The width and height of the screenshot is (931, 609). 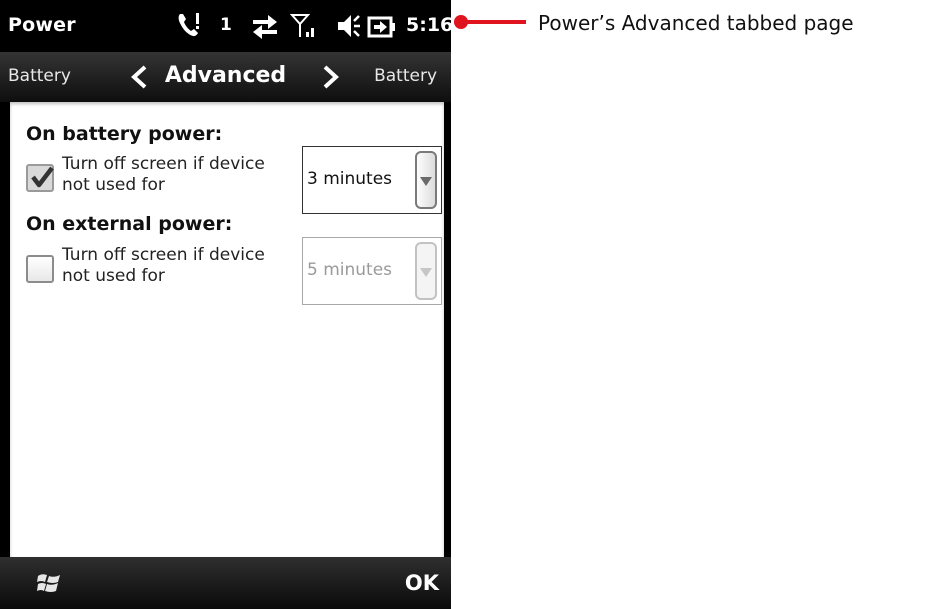 I want to click on tab-next-battery: Battery, so click(x=405, y=76).